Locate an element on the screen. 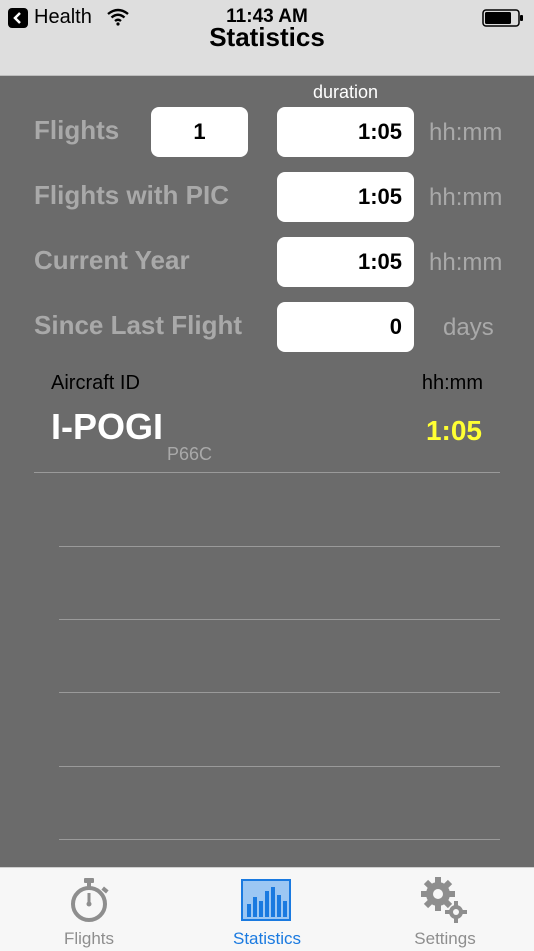 Image resolution: width=534 pixels, height=951 pixels. page-title: Statistics is located at coordinates (267, 37).